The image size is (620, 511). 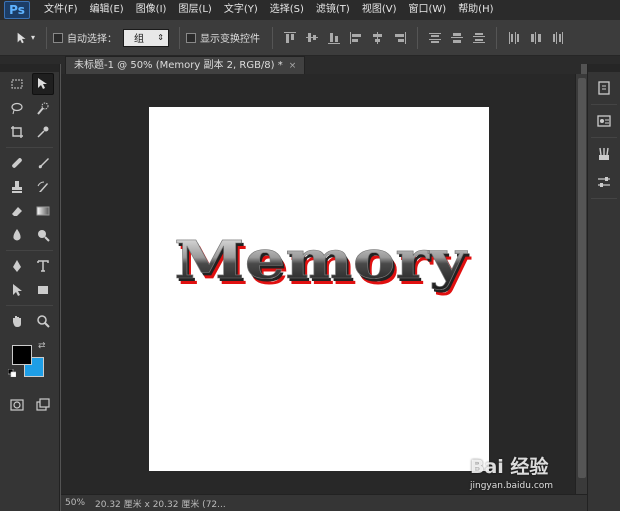 I want to click on memory-text-layer: Memory, so click(x=321, y=261).